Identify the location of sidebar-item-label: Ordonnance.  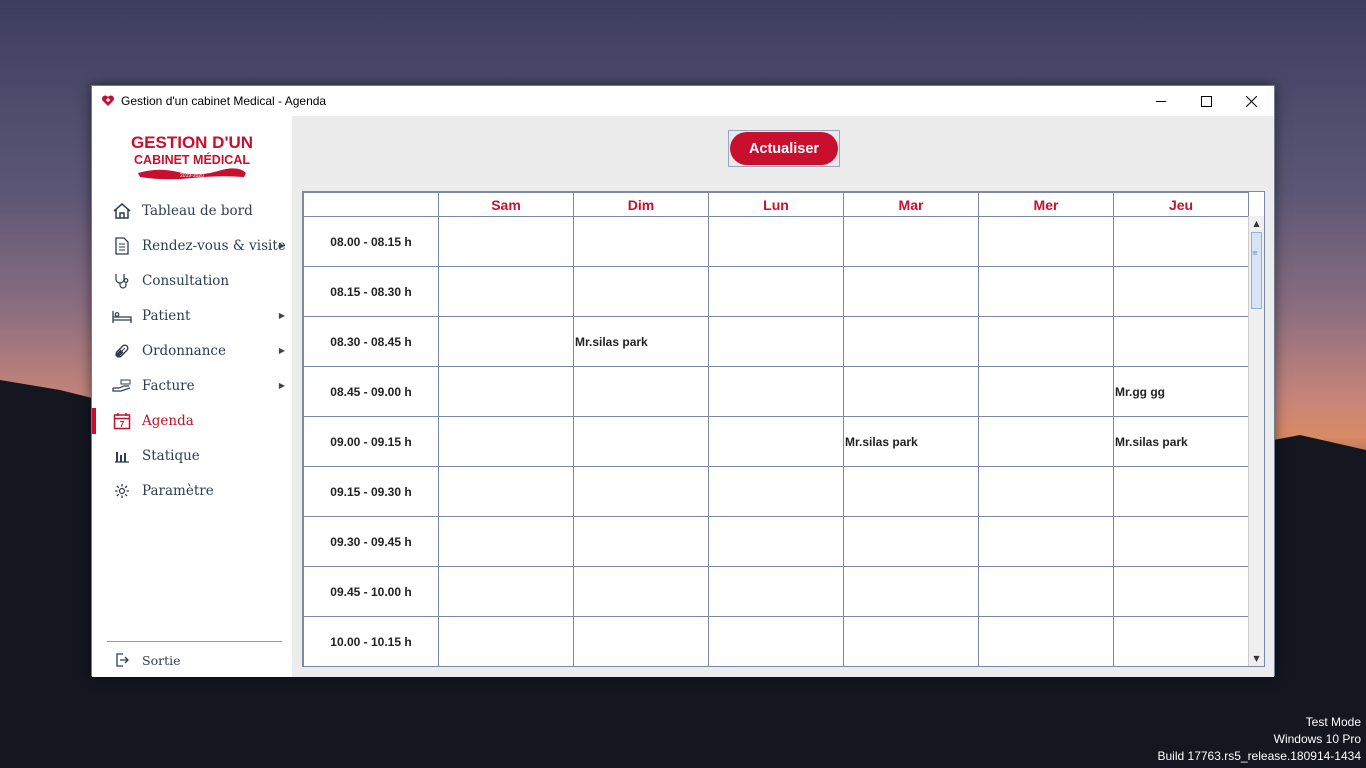
(184, 350).